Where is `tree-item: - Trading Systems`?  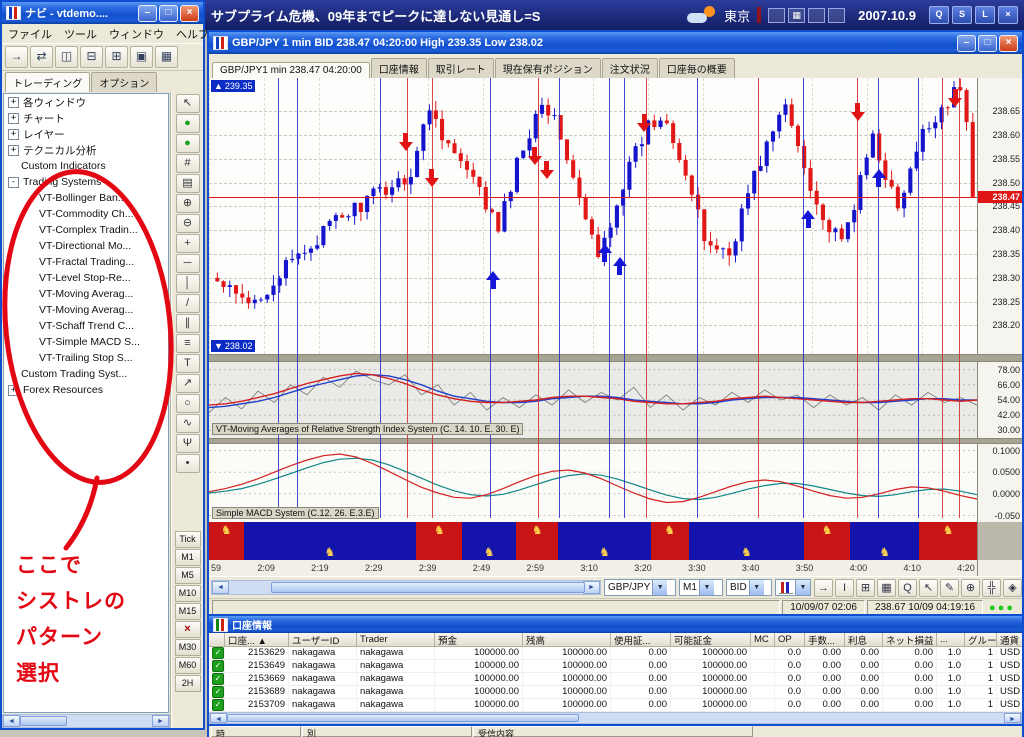 tree-item: - Trading Systems is located at coordinates (86, 182).